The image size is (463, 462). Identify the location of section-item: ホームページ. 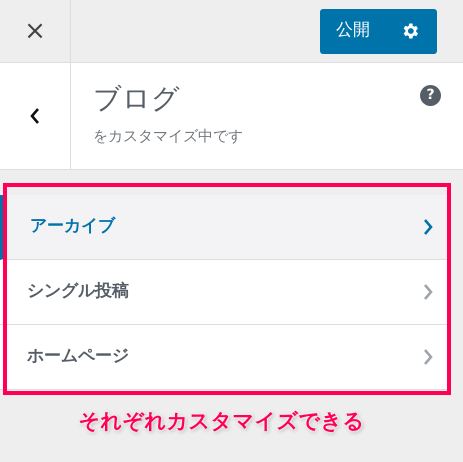
(224, 357).